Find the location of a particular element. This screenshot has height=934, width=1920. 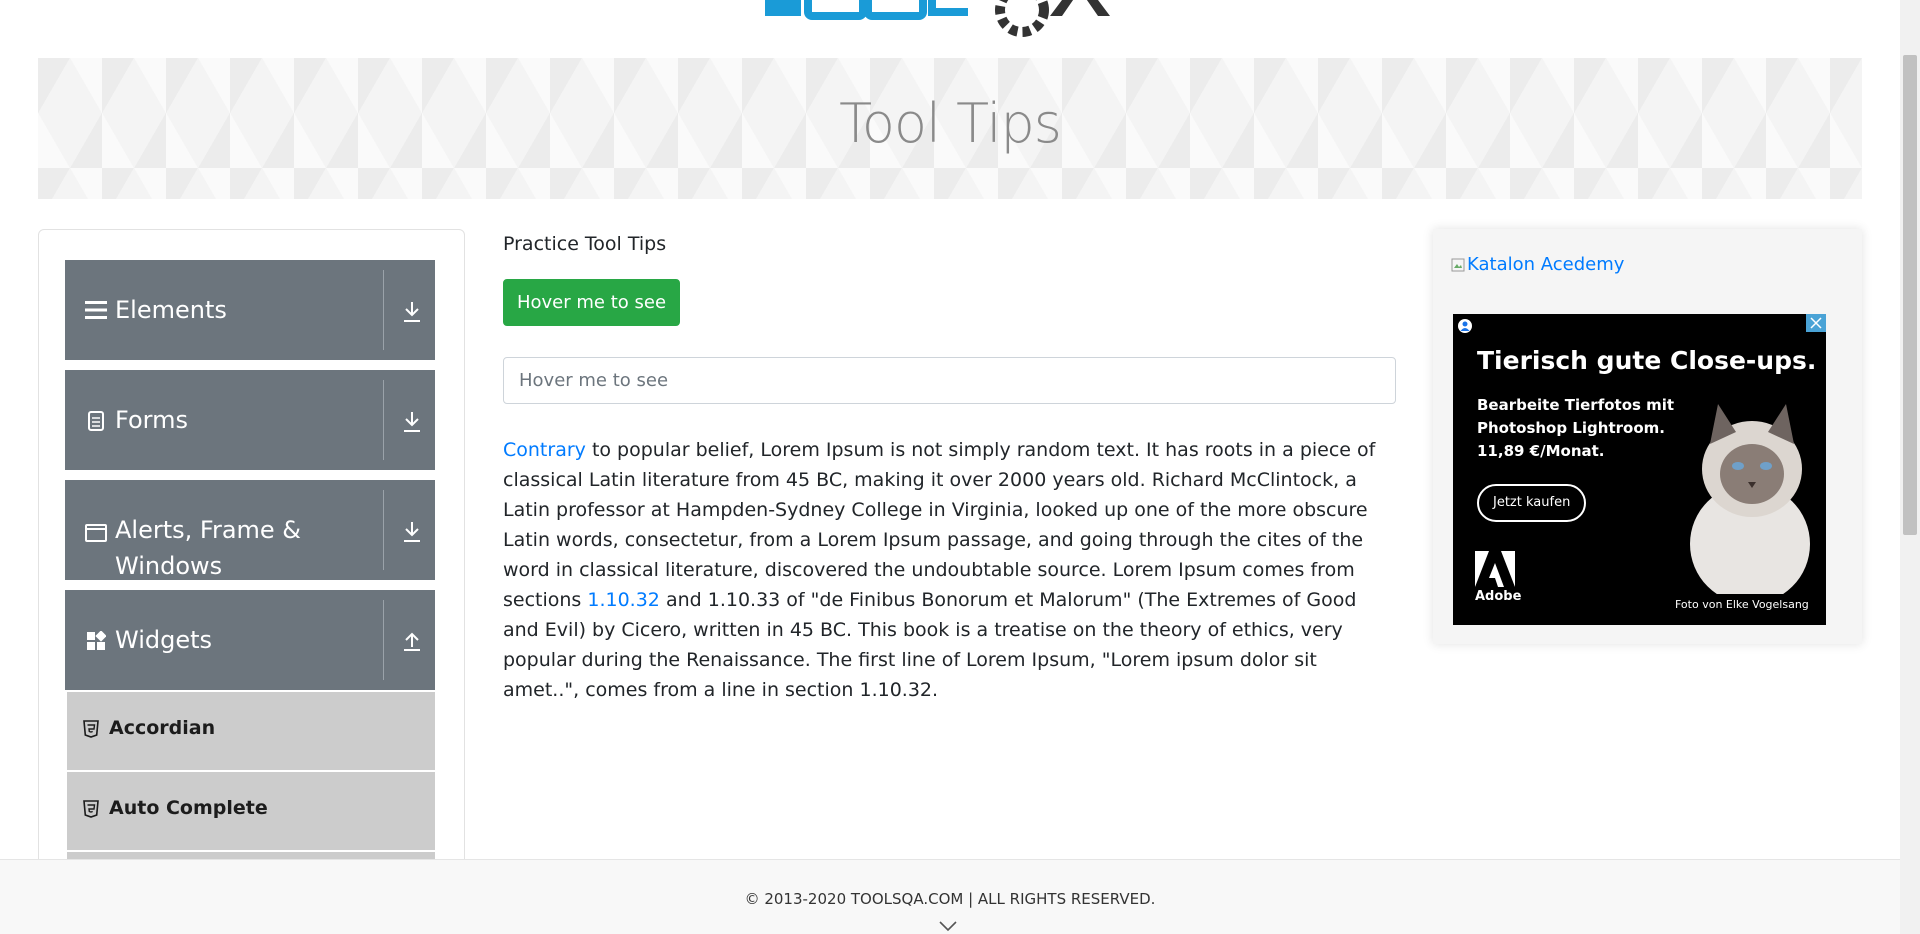

sidebar-group-label-line1: Alerts, Frame & is located at coordinates (208, 530).